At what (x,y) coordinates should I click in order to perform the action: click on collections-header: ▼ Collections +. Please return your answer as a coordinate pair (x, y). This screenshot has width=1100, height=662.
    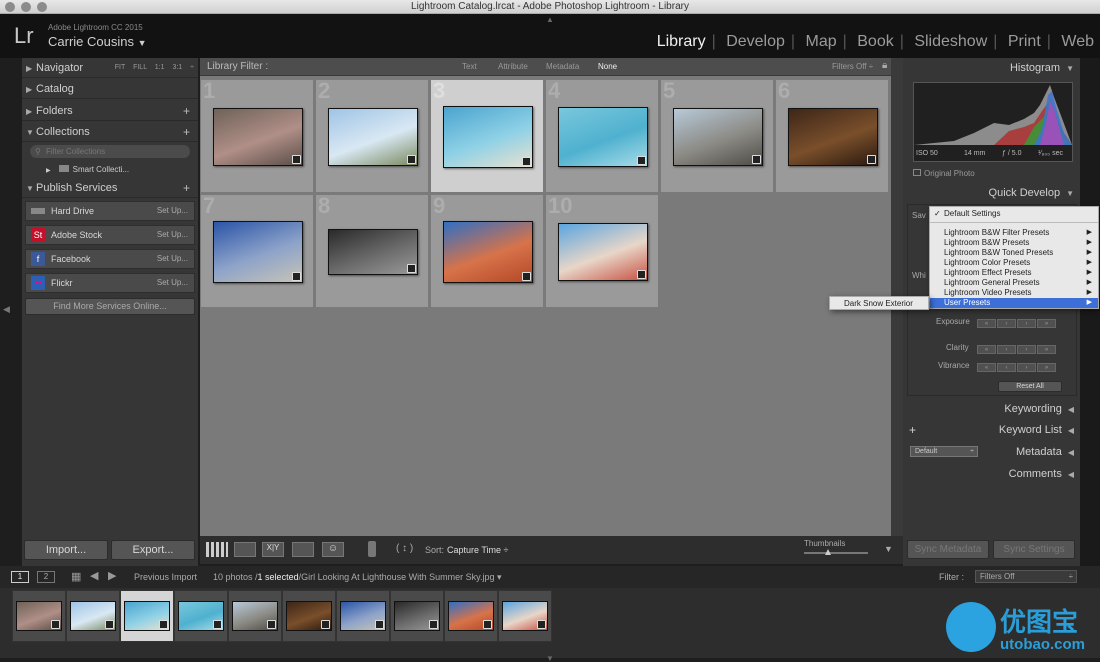
    Looking at the image, I should click on (110, 132).